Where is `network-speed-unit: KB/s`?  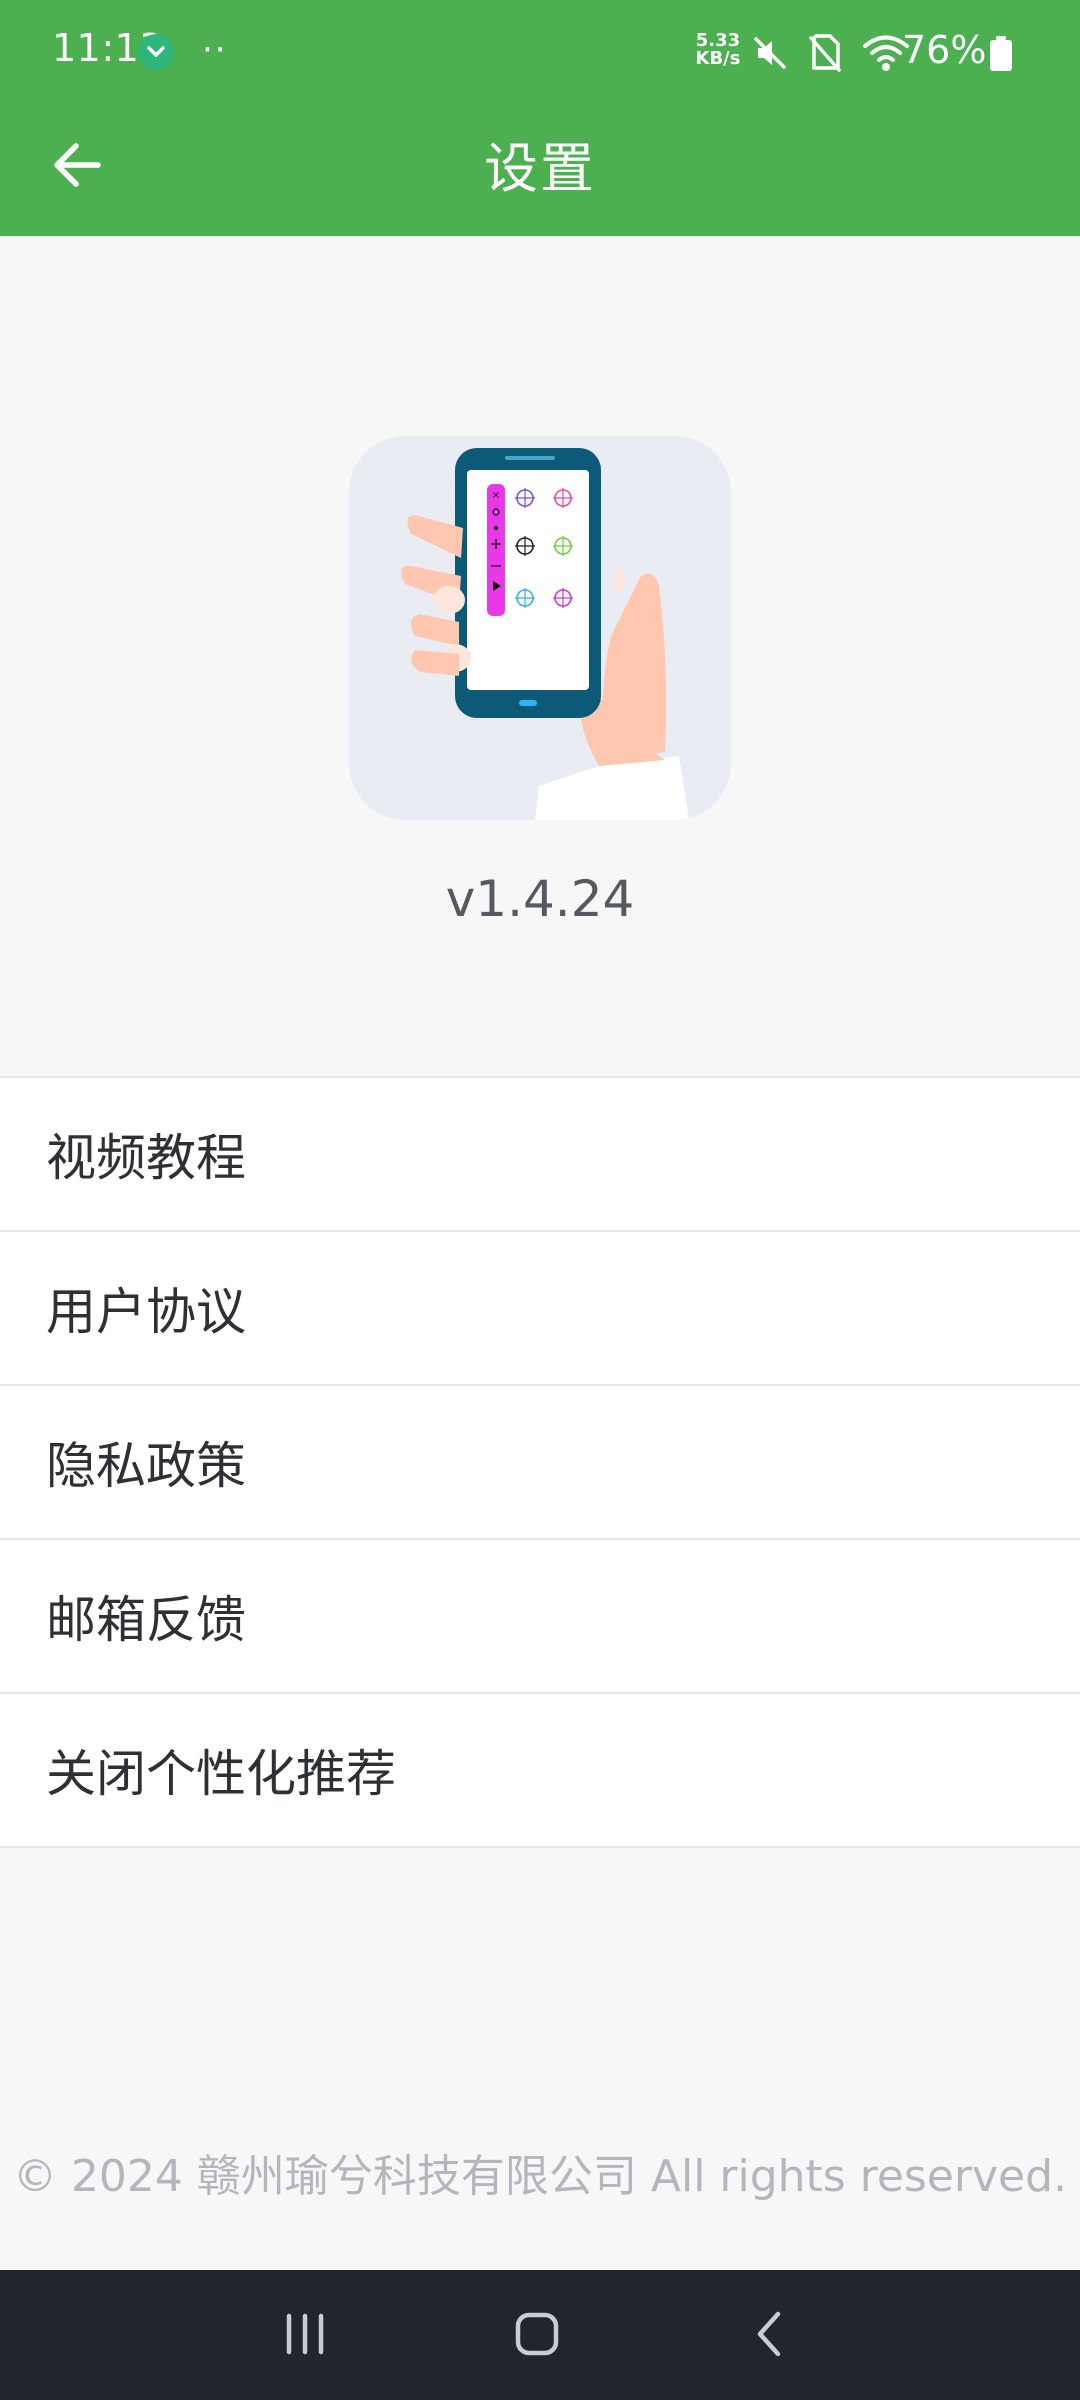
network-speed-unit: KB/s is located at coordinates (718, 58).